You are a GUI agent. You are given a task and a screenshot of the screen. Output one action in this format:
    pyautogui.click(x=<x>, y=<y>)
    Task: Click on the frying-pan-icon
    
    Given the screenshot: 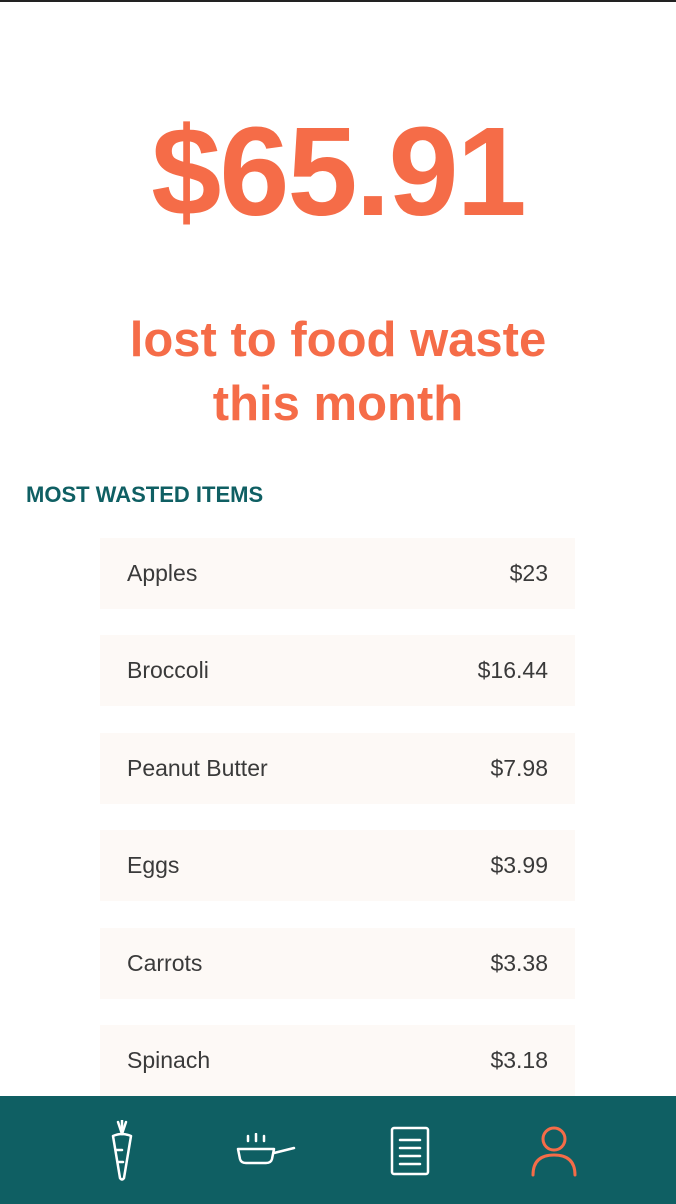 What is the action you would take?
    pyautogui.click(x=266, y=1149)
    